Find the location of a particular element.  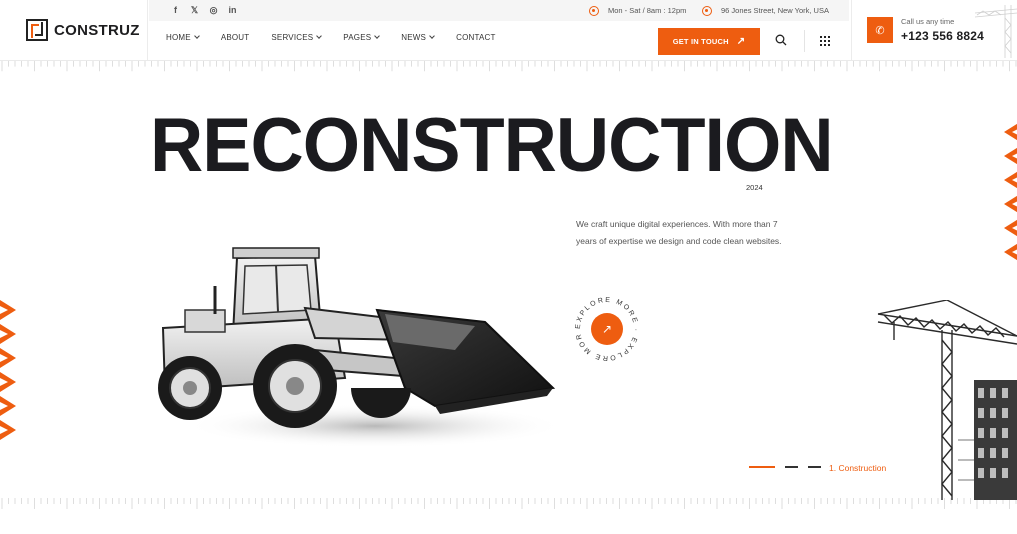

front-wheel is located at coordinates (295, 386).